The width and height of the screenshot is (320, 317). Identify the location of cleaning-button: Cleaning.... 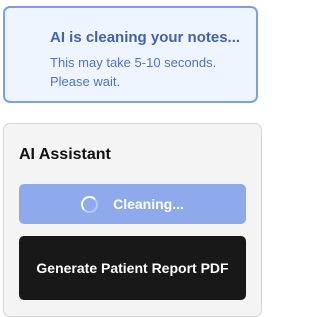
(132, 204).